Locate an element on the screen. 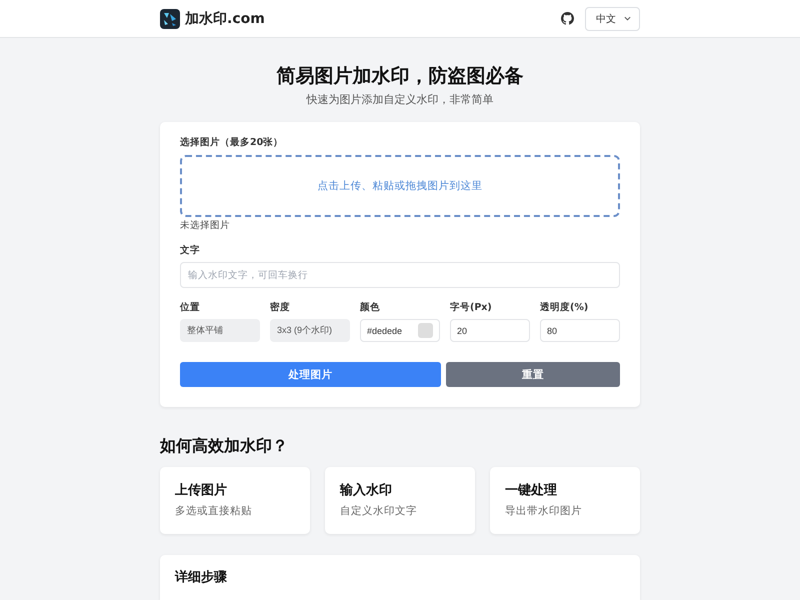 Image resolution: width=800 pixels, height=600 pixels. upload-drop-zone: 点击上传、粘贴或拖拽图片到这里 is located at coordinates (400, 186).